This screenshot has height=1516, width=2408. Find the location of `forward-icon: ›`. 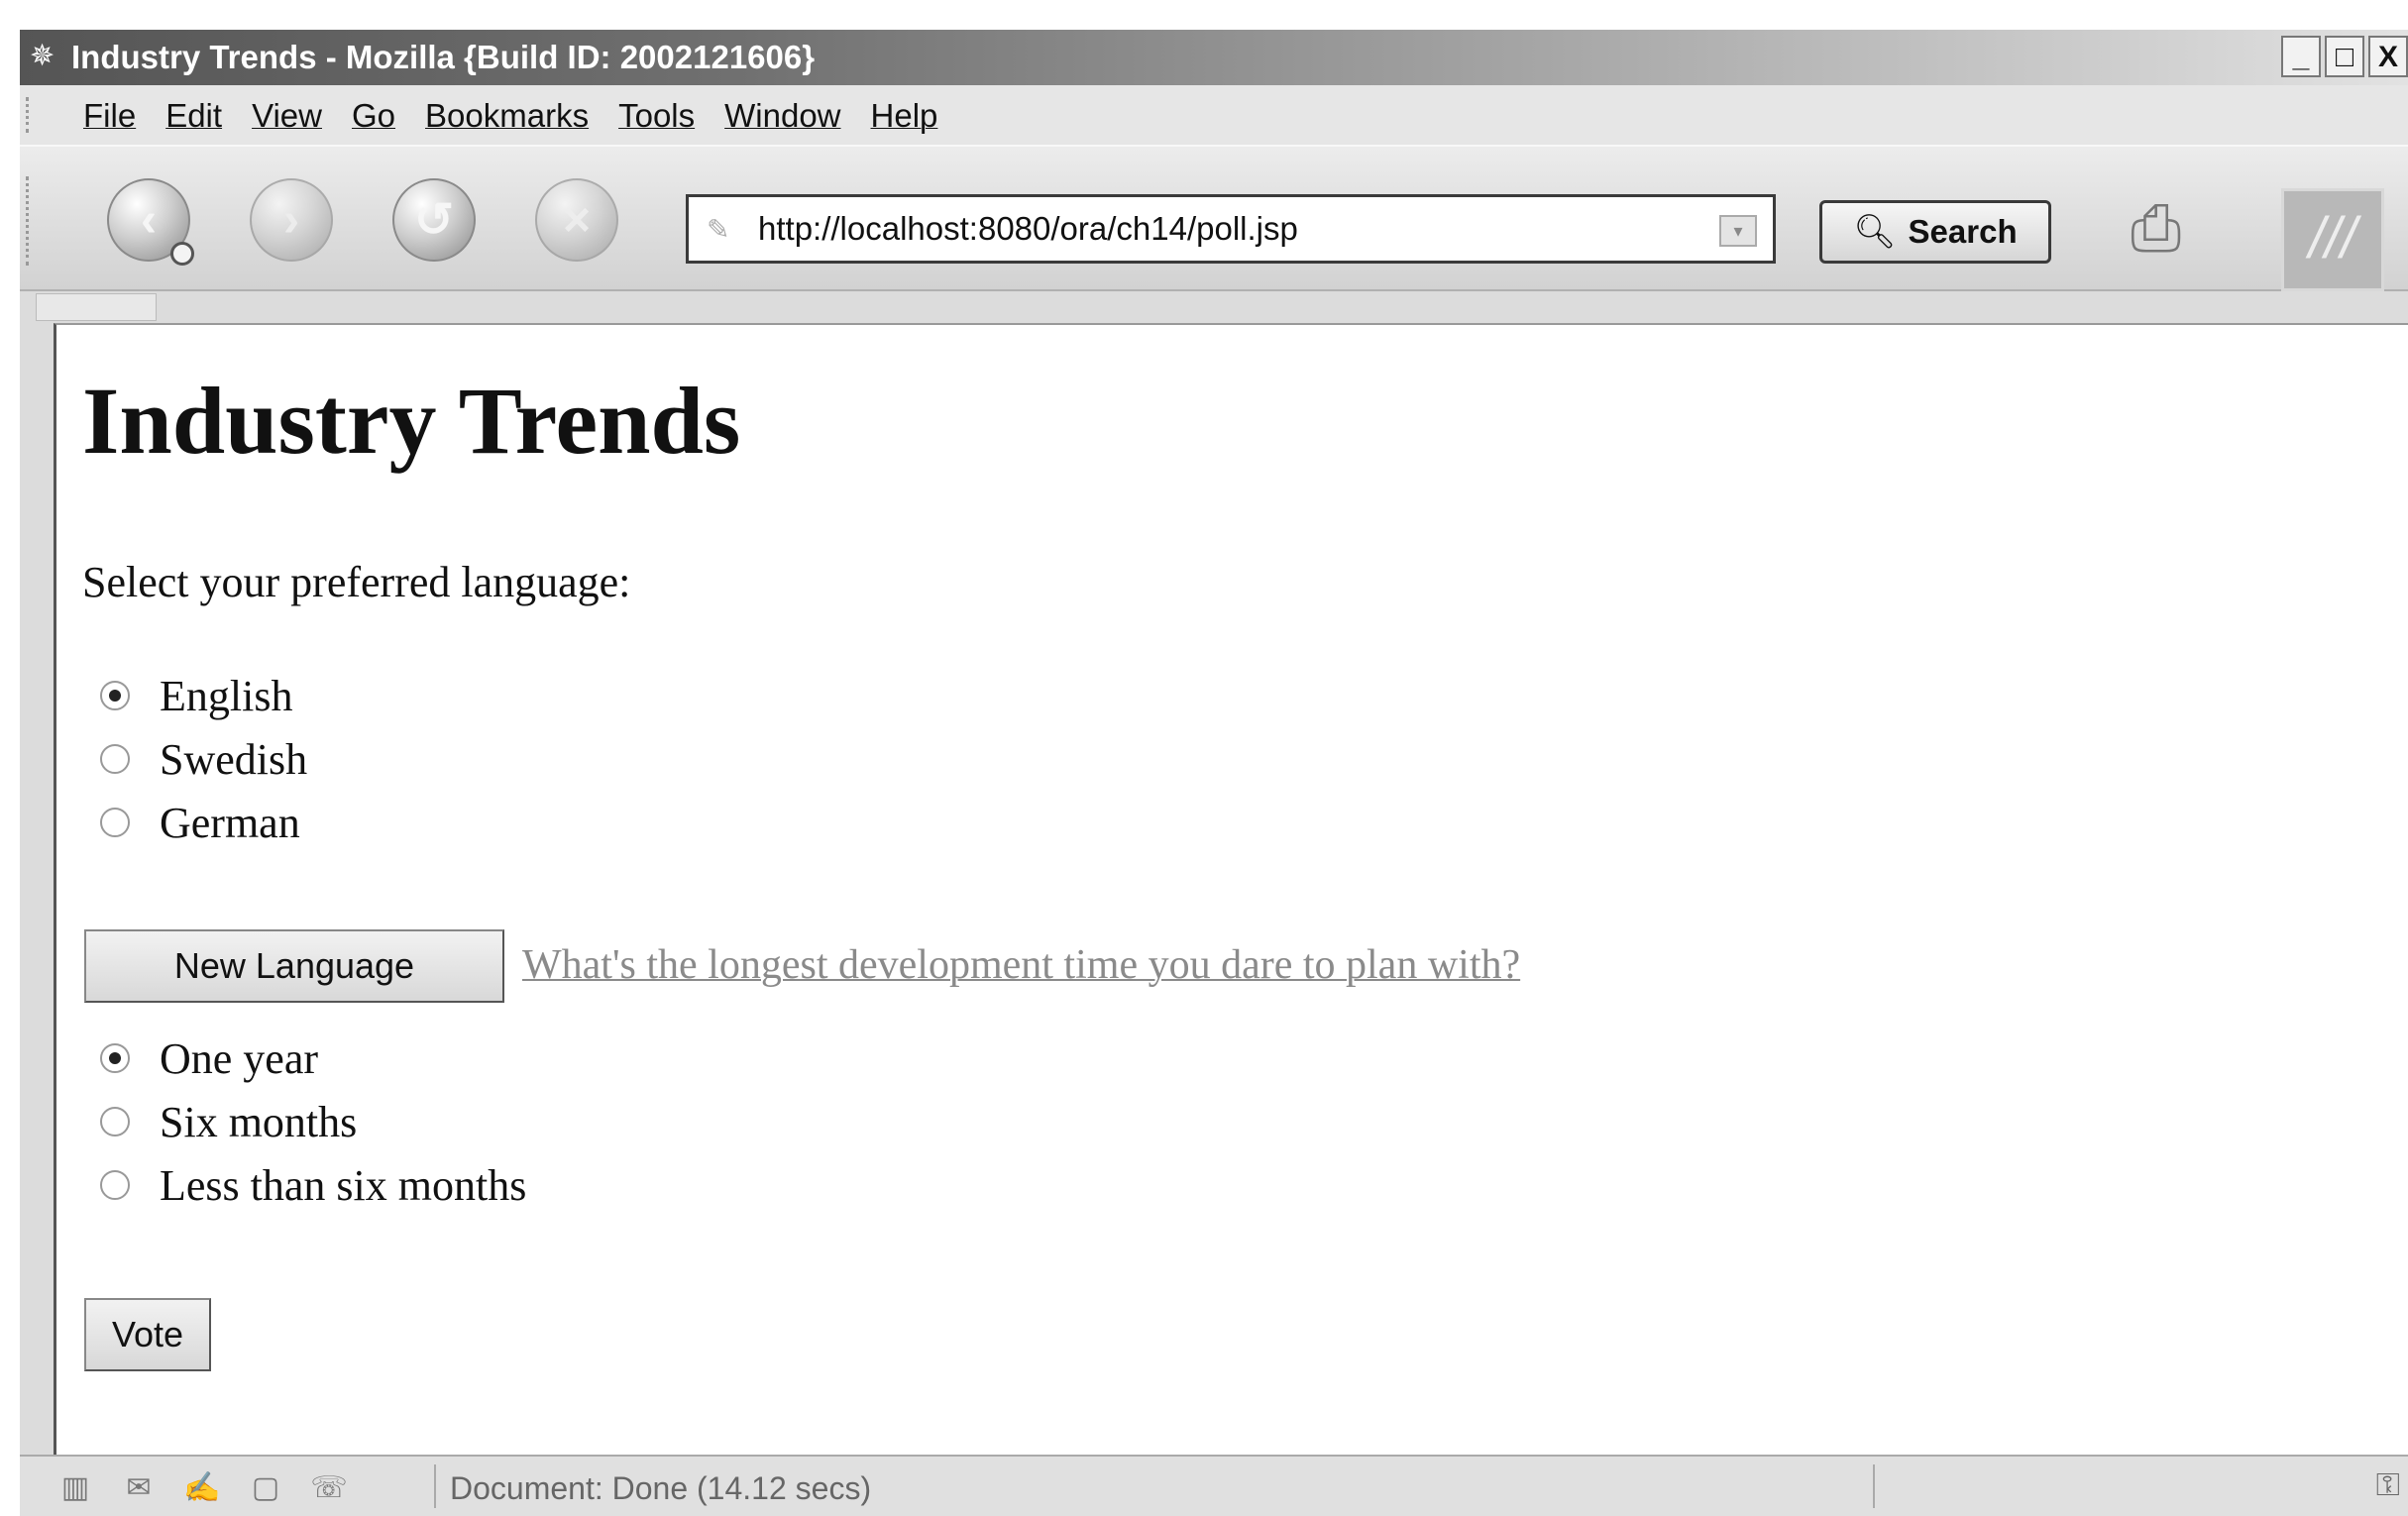

forward-icon: › is located at coordinates (291, 220).